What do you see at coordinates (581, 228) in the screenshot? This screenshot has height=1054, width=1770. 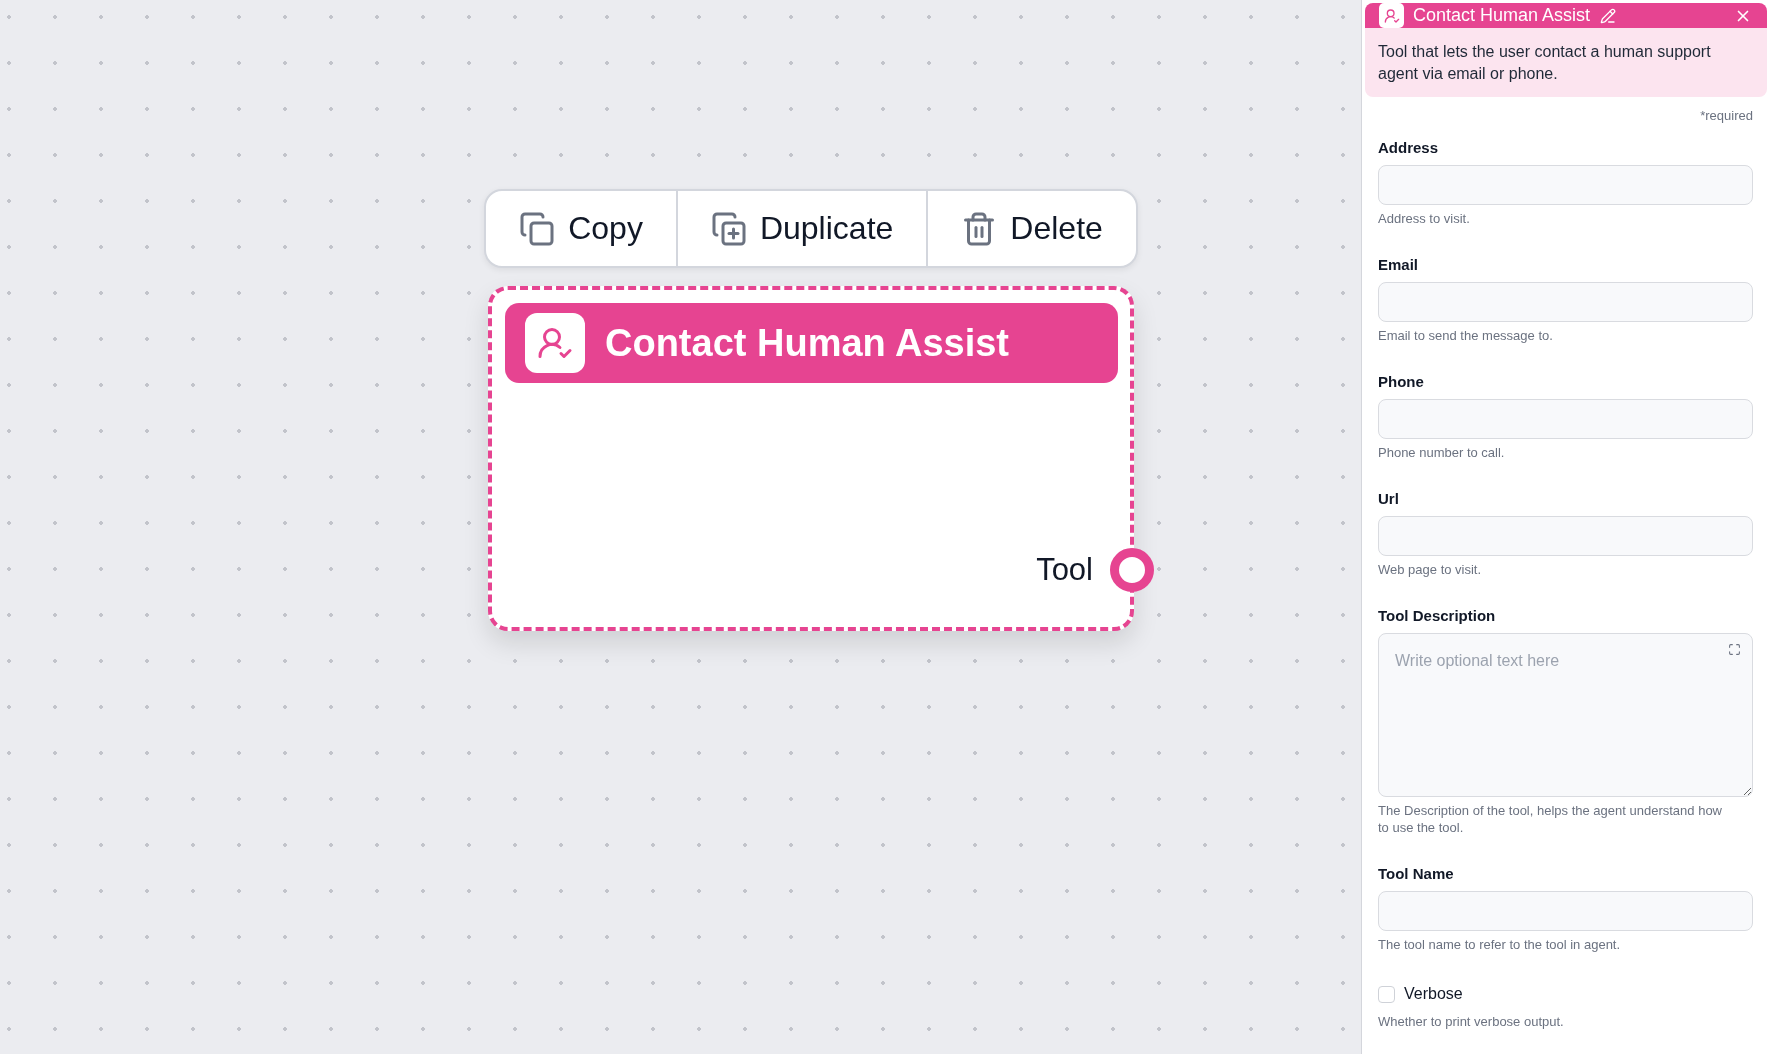 I see `copy-button: Copy` at bounding box center [581, 228].